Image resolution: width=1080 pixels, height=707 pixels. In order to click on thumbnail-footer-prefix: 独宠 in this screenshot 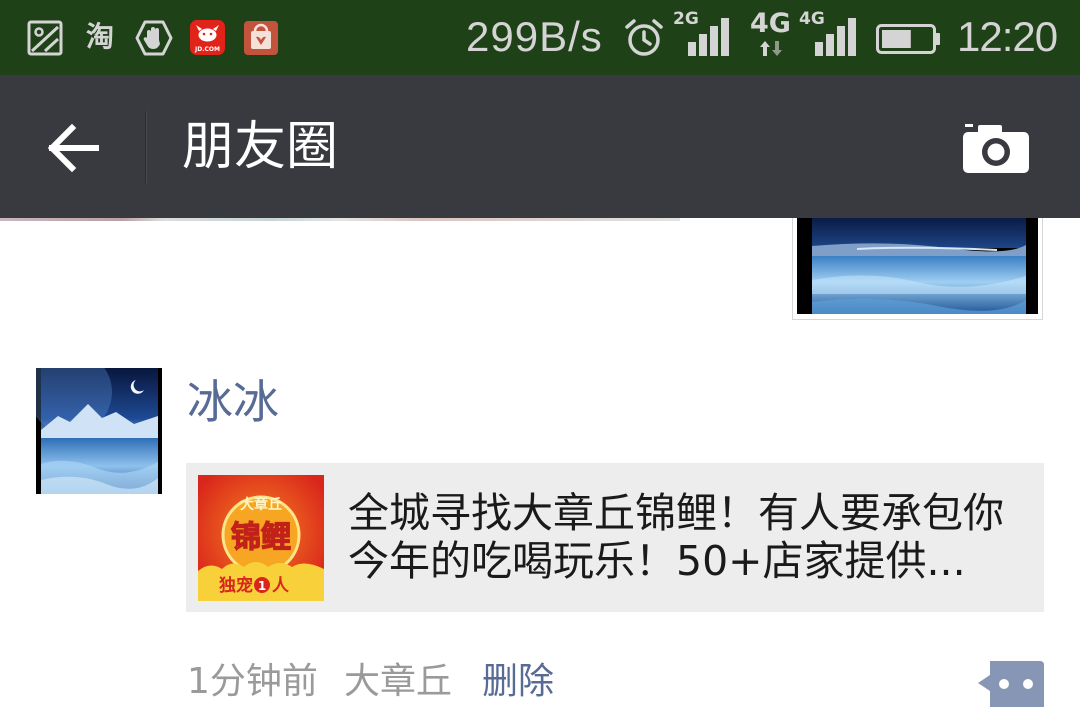, I will do `click(236, 585)`.